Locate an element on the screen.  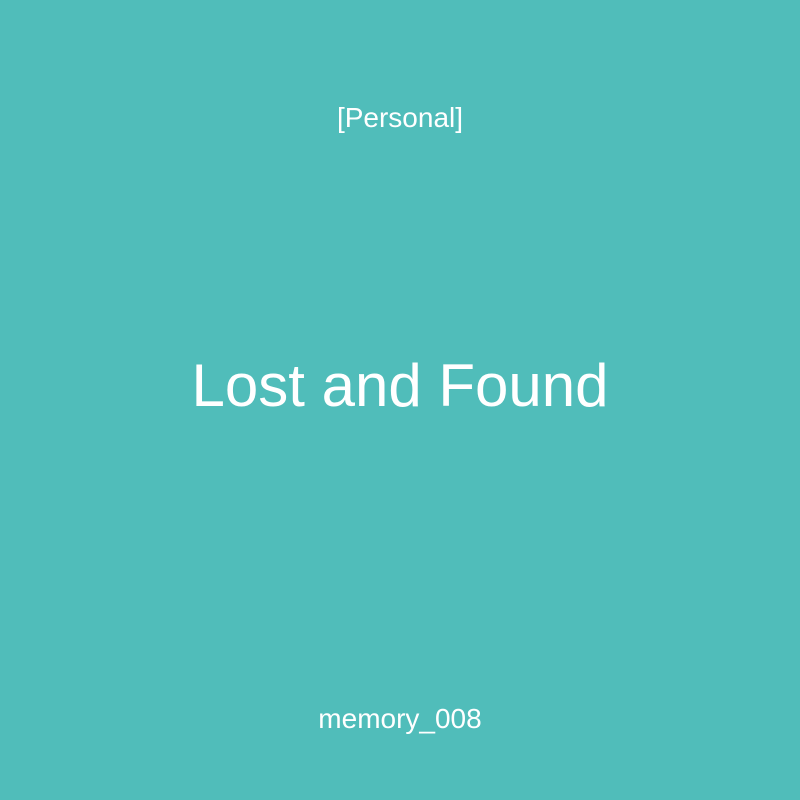
memory-id-label: memory_008 is located at coordinates (400, 718).